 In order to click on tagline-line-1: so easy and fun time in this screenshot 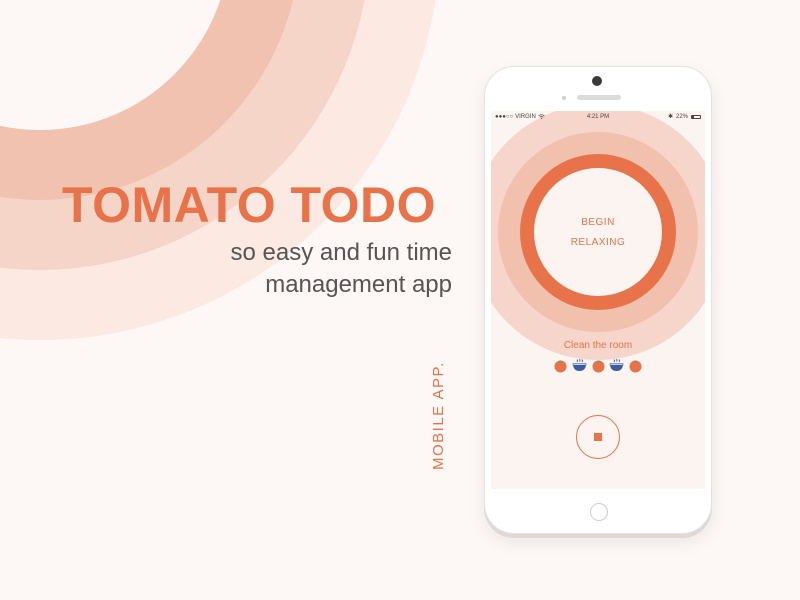, I will do `click(341, 252)`.